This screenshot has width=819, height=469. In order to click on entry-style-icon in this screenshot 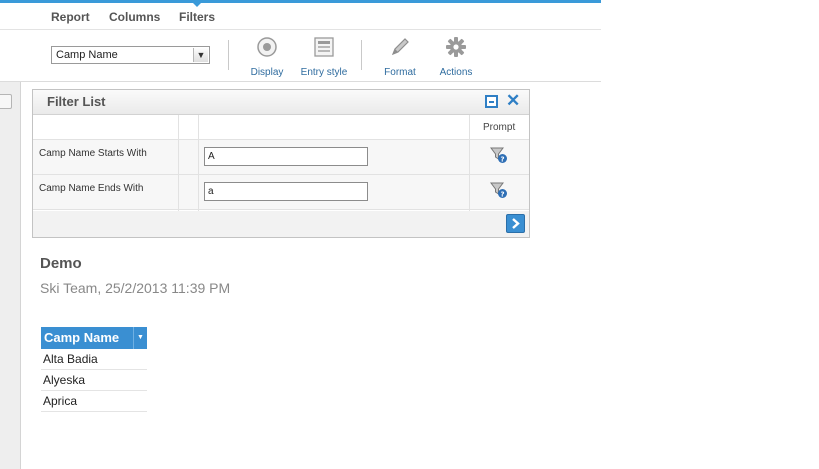, I will do `click(324, 47)`.